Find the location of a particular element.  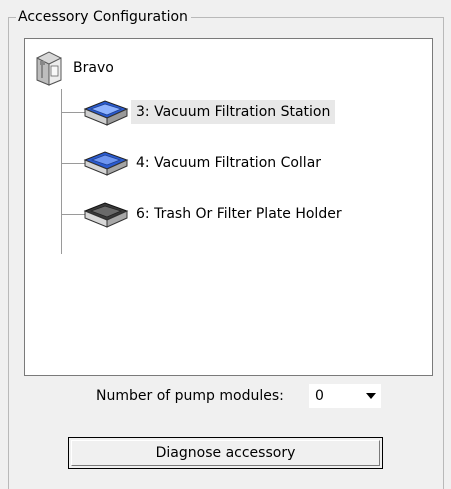

diagnose-accessory-button: Diagnose accessory is located at coordinates (225, 453).